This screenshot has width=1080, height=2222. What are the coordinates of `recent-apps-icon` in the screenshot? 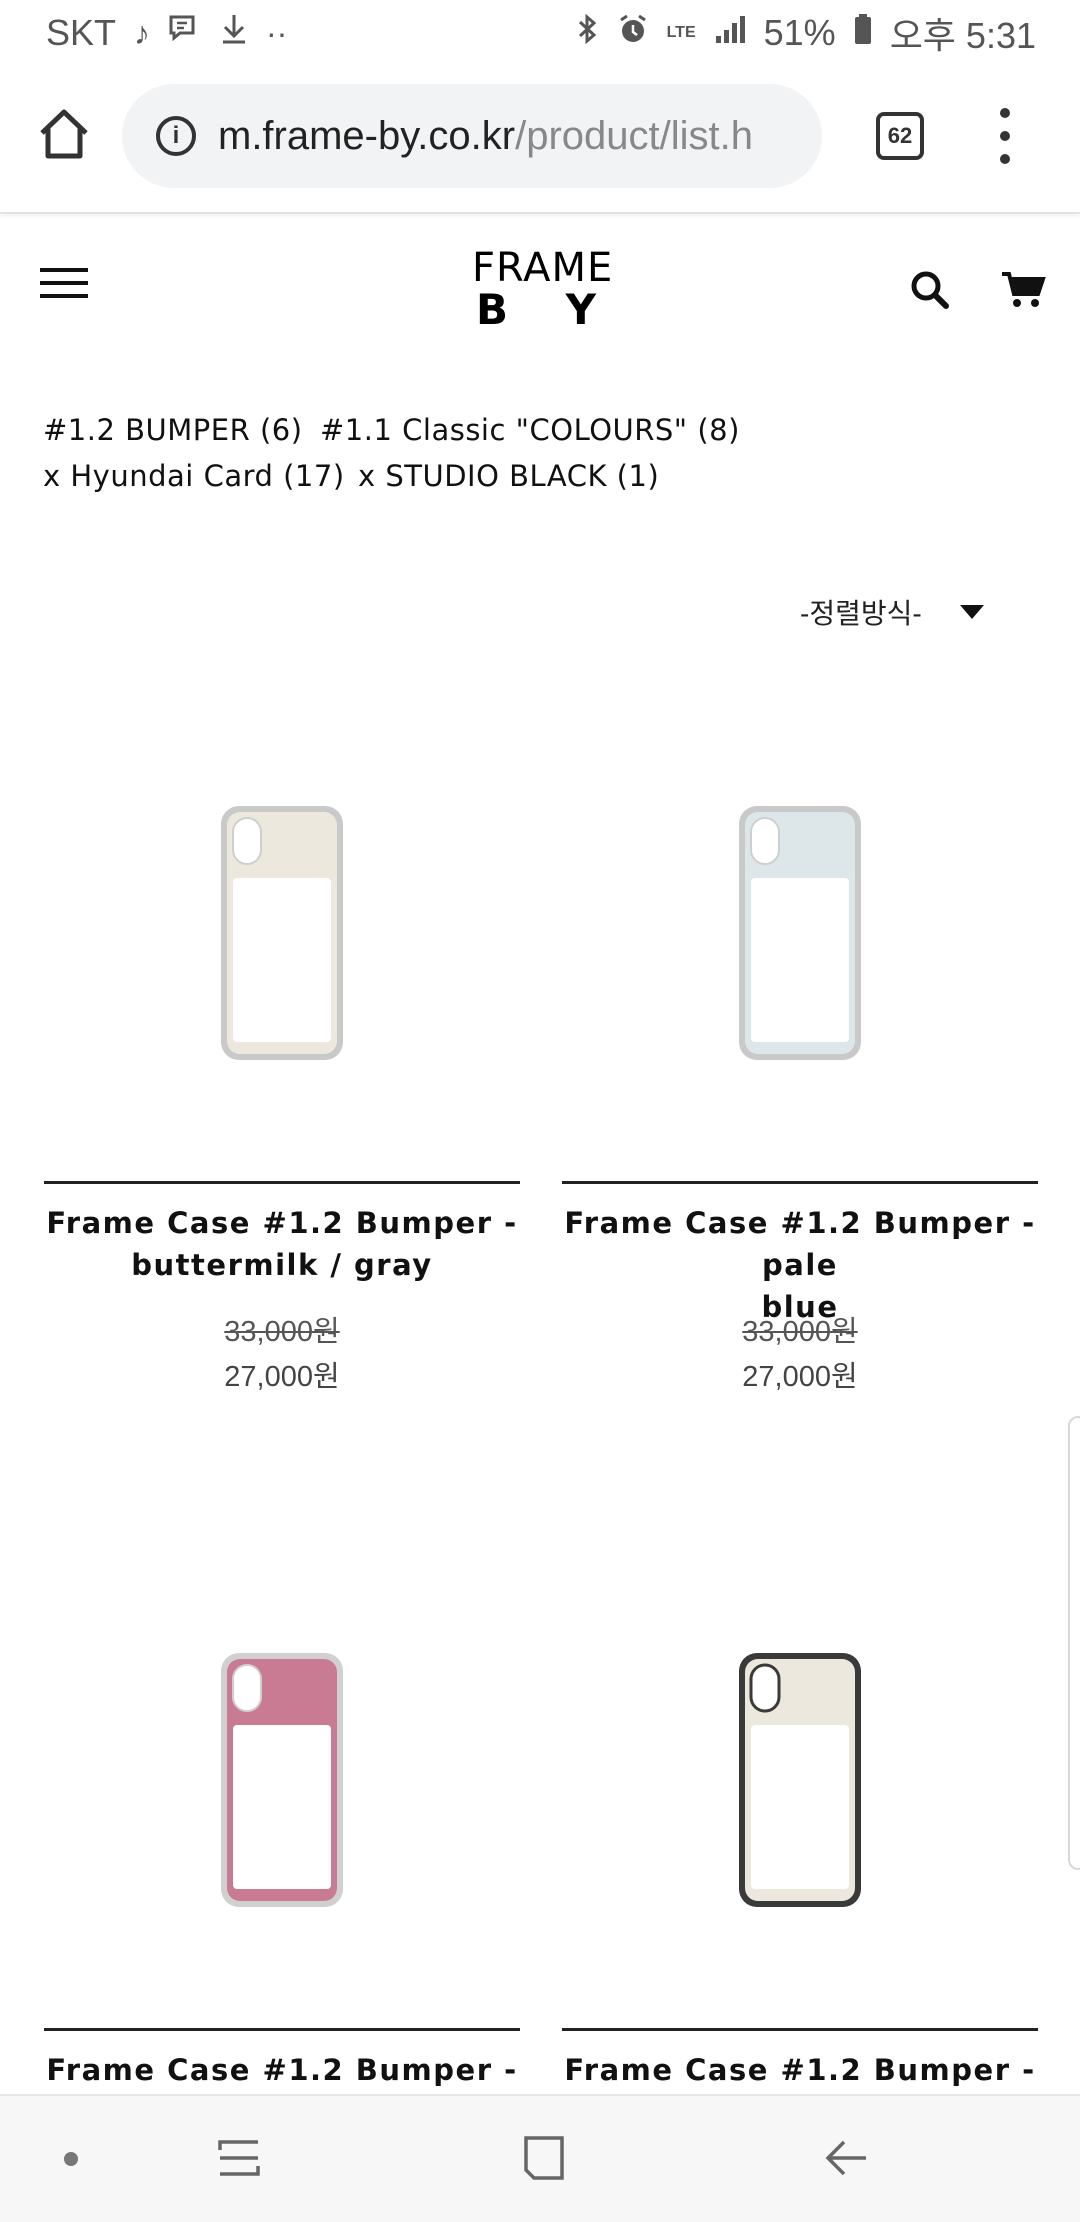 It's located at (239, 2158).